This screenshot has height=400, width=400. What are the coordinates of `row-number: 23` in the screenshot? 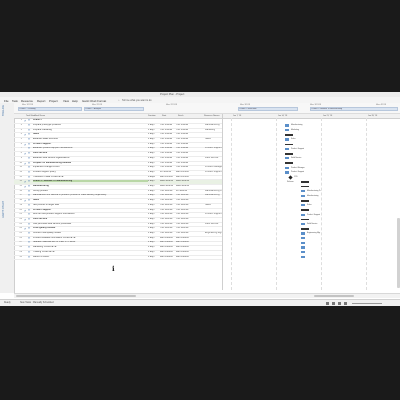 It's located at (18, 224).